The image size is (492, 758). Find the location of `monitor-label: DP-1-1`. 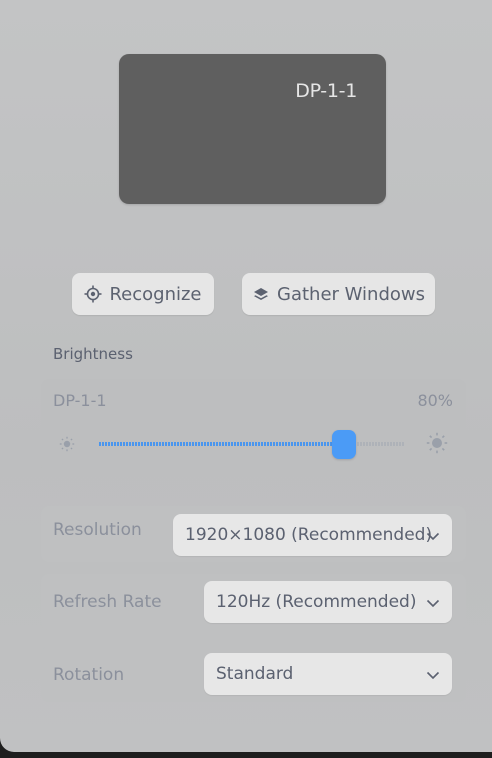

monitor-label: DP-1-1 is located at coordinates (326, 91).